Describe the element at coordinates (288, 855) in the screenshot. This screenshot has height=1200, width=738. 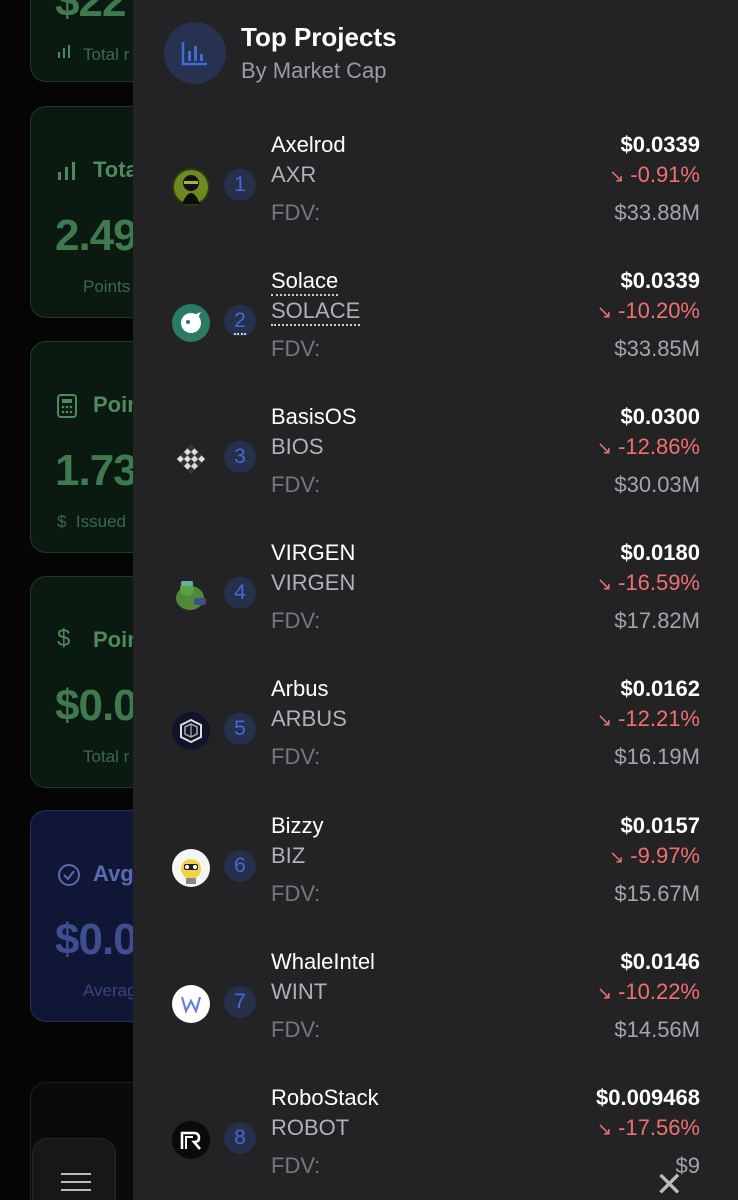
I see `project-symbol: BIZ` at that location.